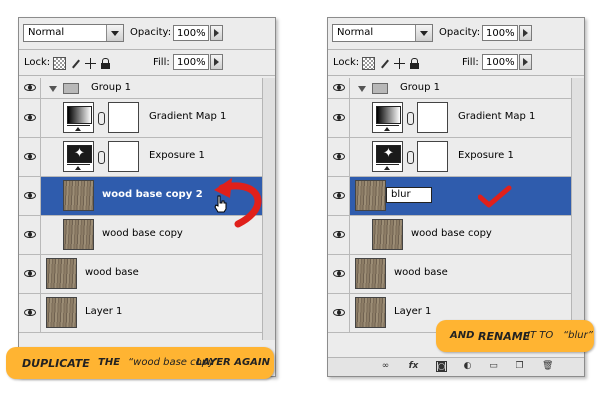 The width and height of the screenshot is (600, 400). I want to click on lock-icons, so click(84, 64).